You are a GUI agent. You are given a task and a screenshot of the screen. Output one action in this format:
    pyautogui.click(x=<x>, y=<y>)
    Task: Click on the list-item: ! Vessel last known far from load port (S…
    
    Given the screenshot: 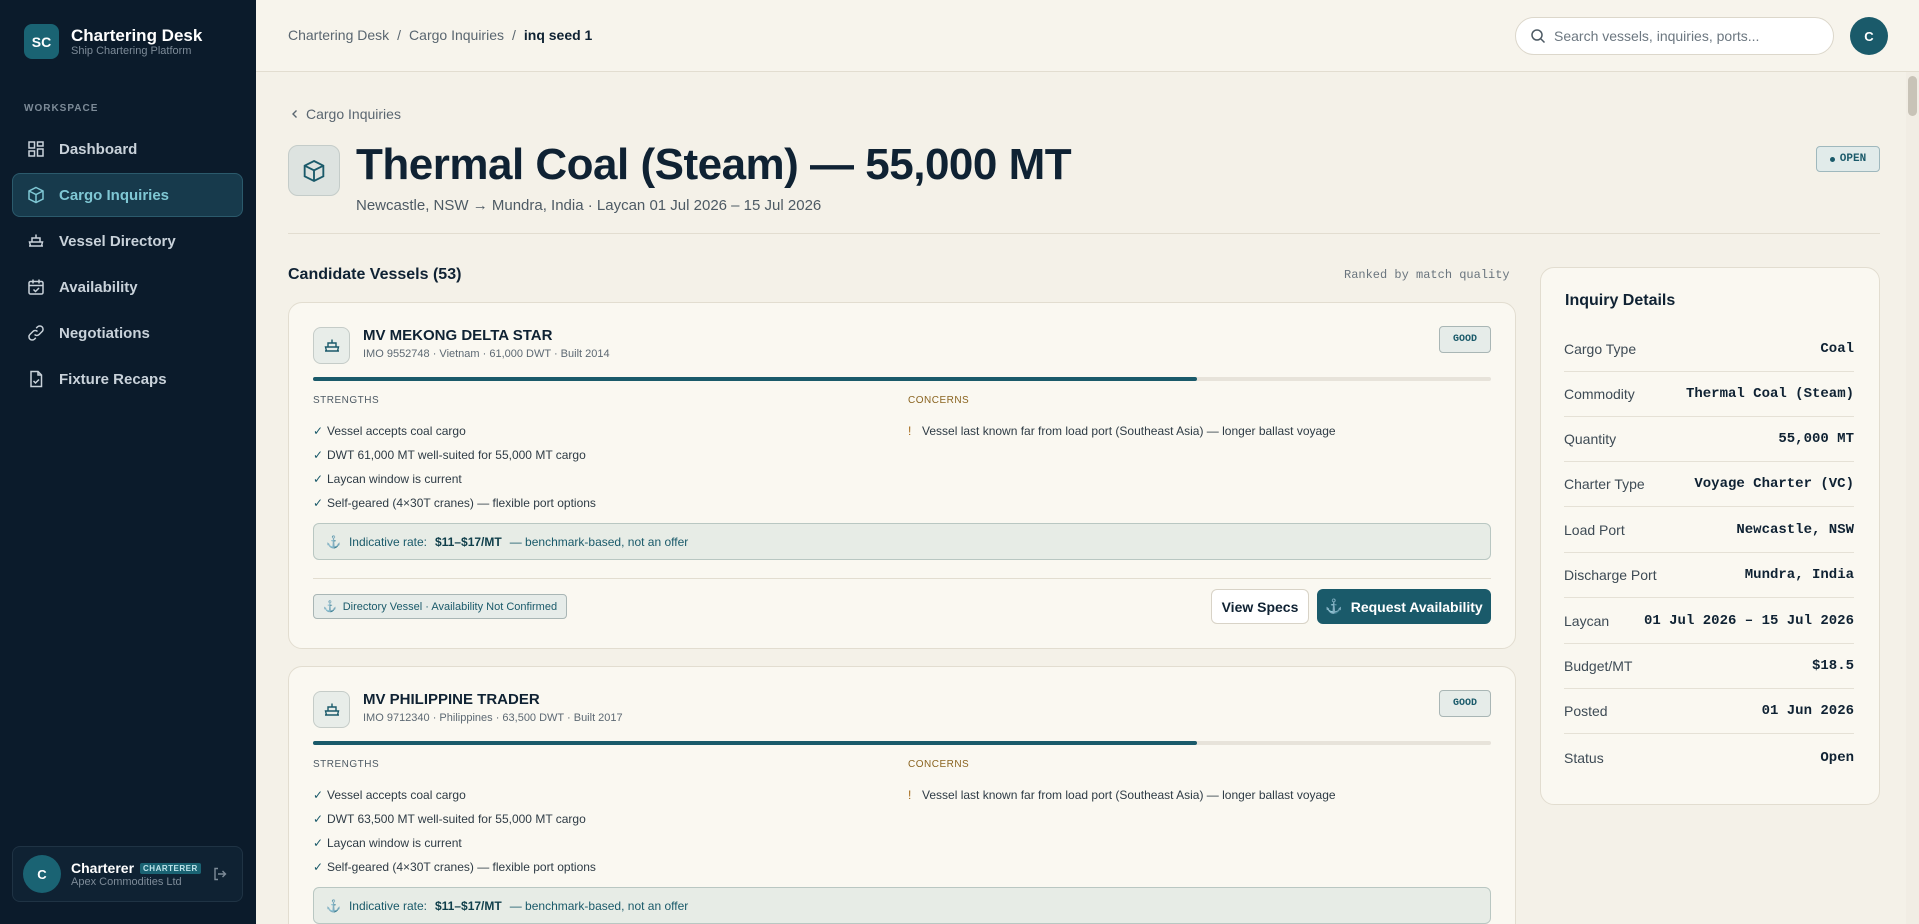 What is the action you would take?
    pyautogui.click(x=1122, y=431)
    